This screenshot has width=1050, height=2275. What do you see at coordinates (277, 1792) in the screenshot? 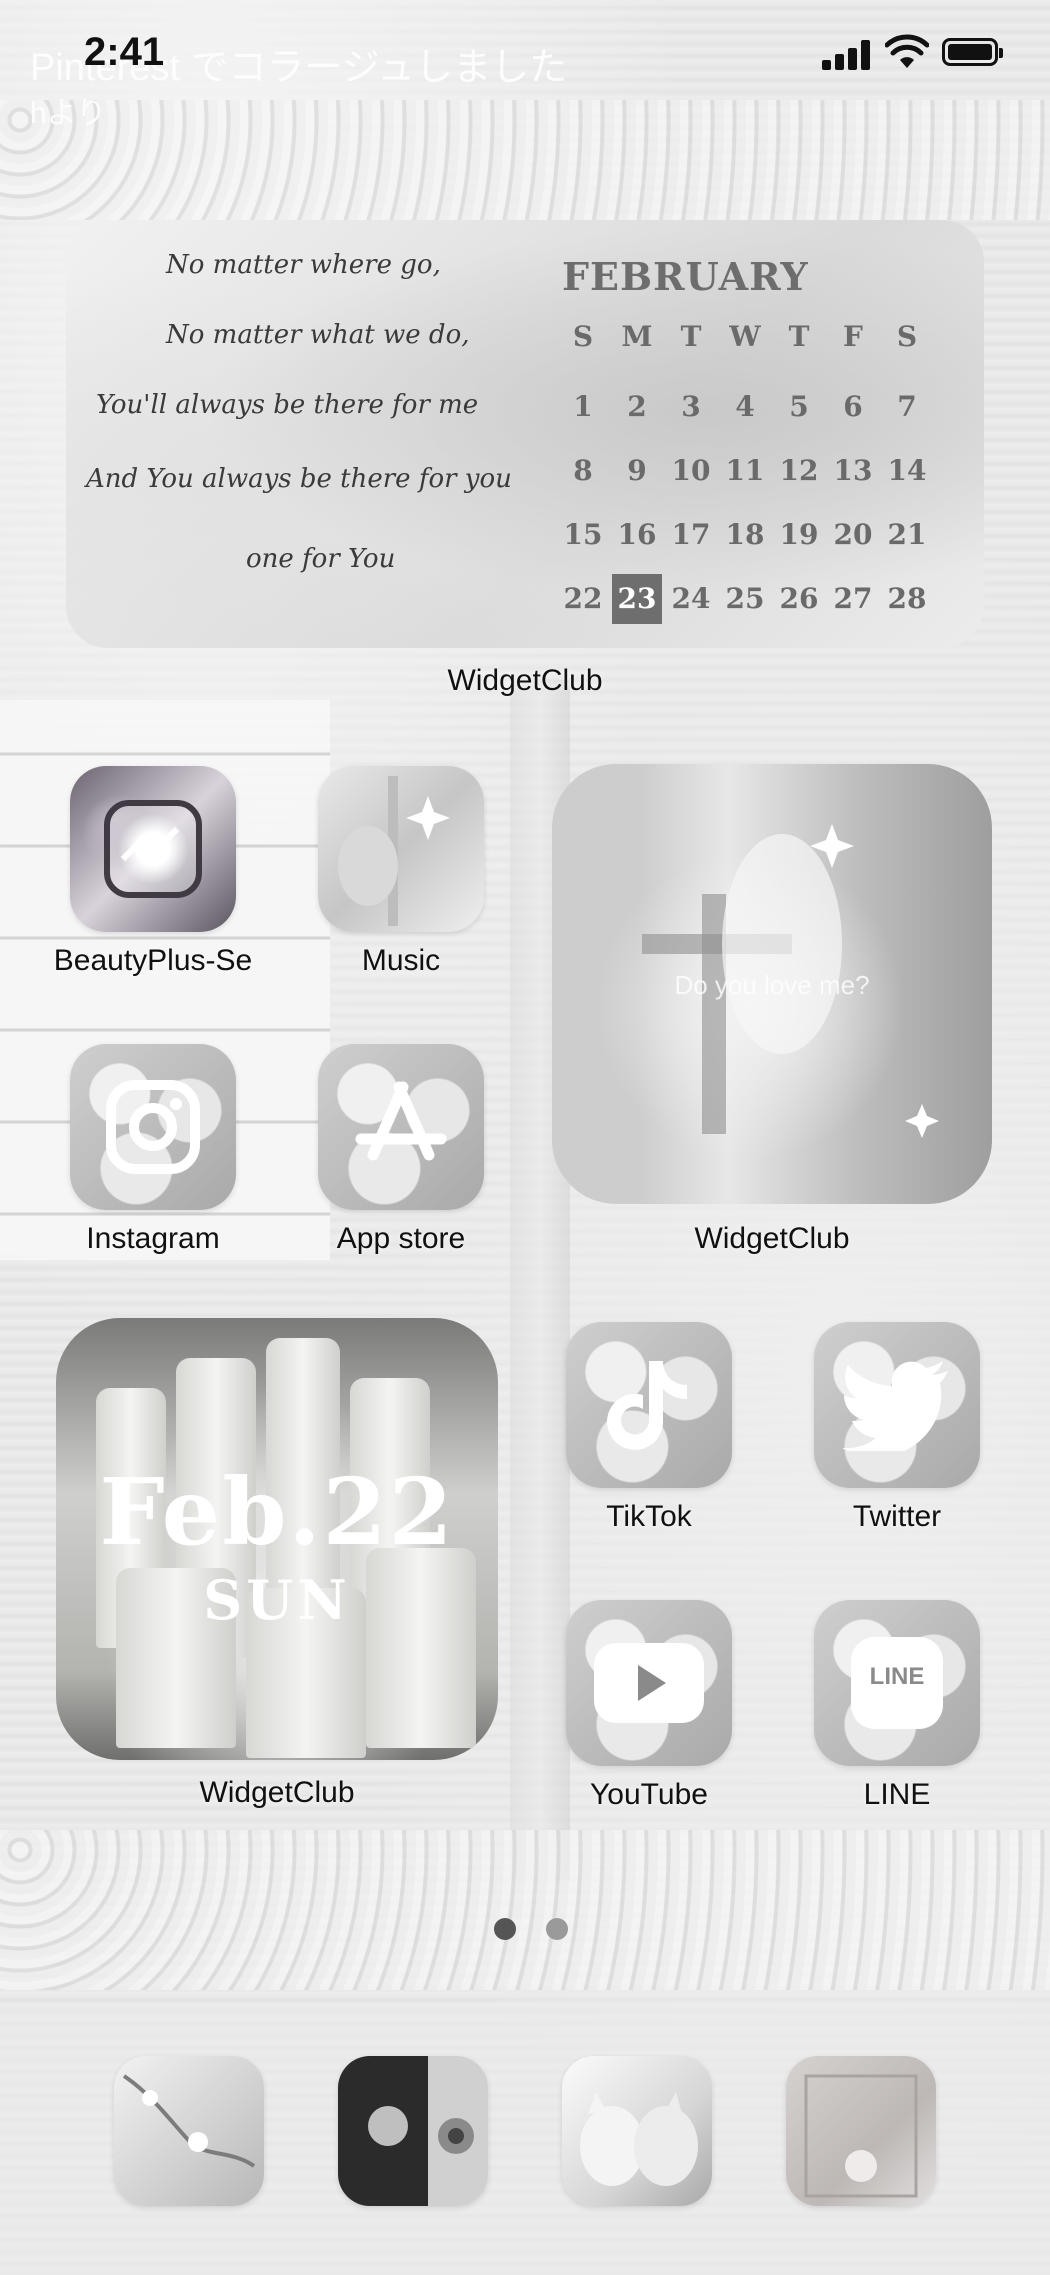
I see `candle-widget-label: WidgetClub` at bounding box center [277, 1792].